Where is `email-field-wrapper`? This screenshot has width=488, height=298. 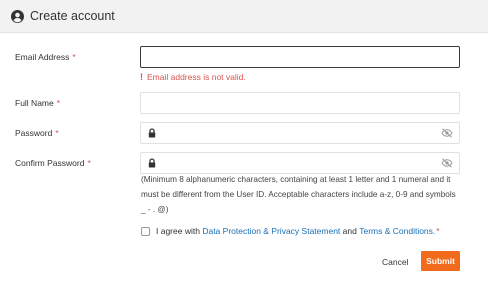
email-field-wrapper is located at coordinates (300, 57).